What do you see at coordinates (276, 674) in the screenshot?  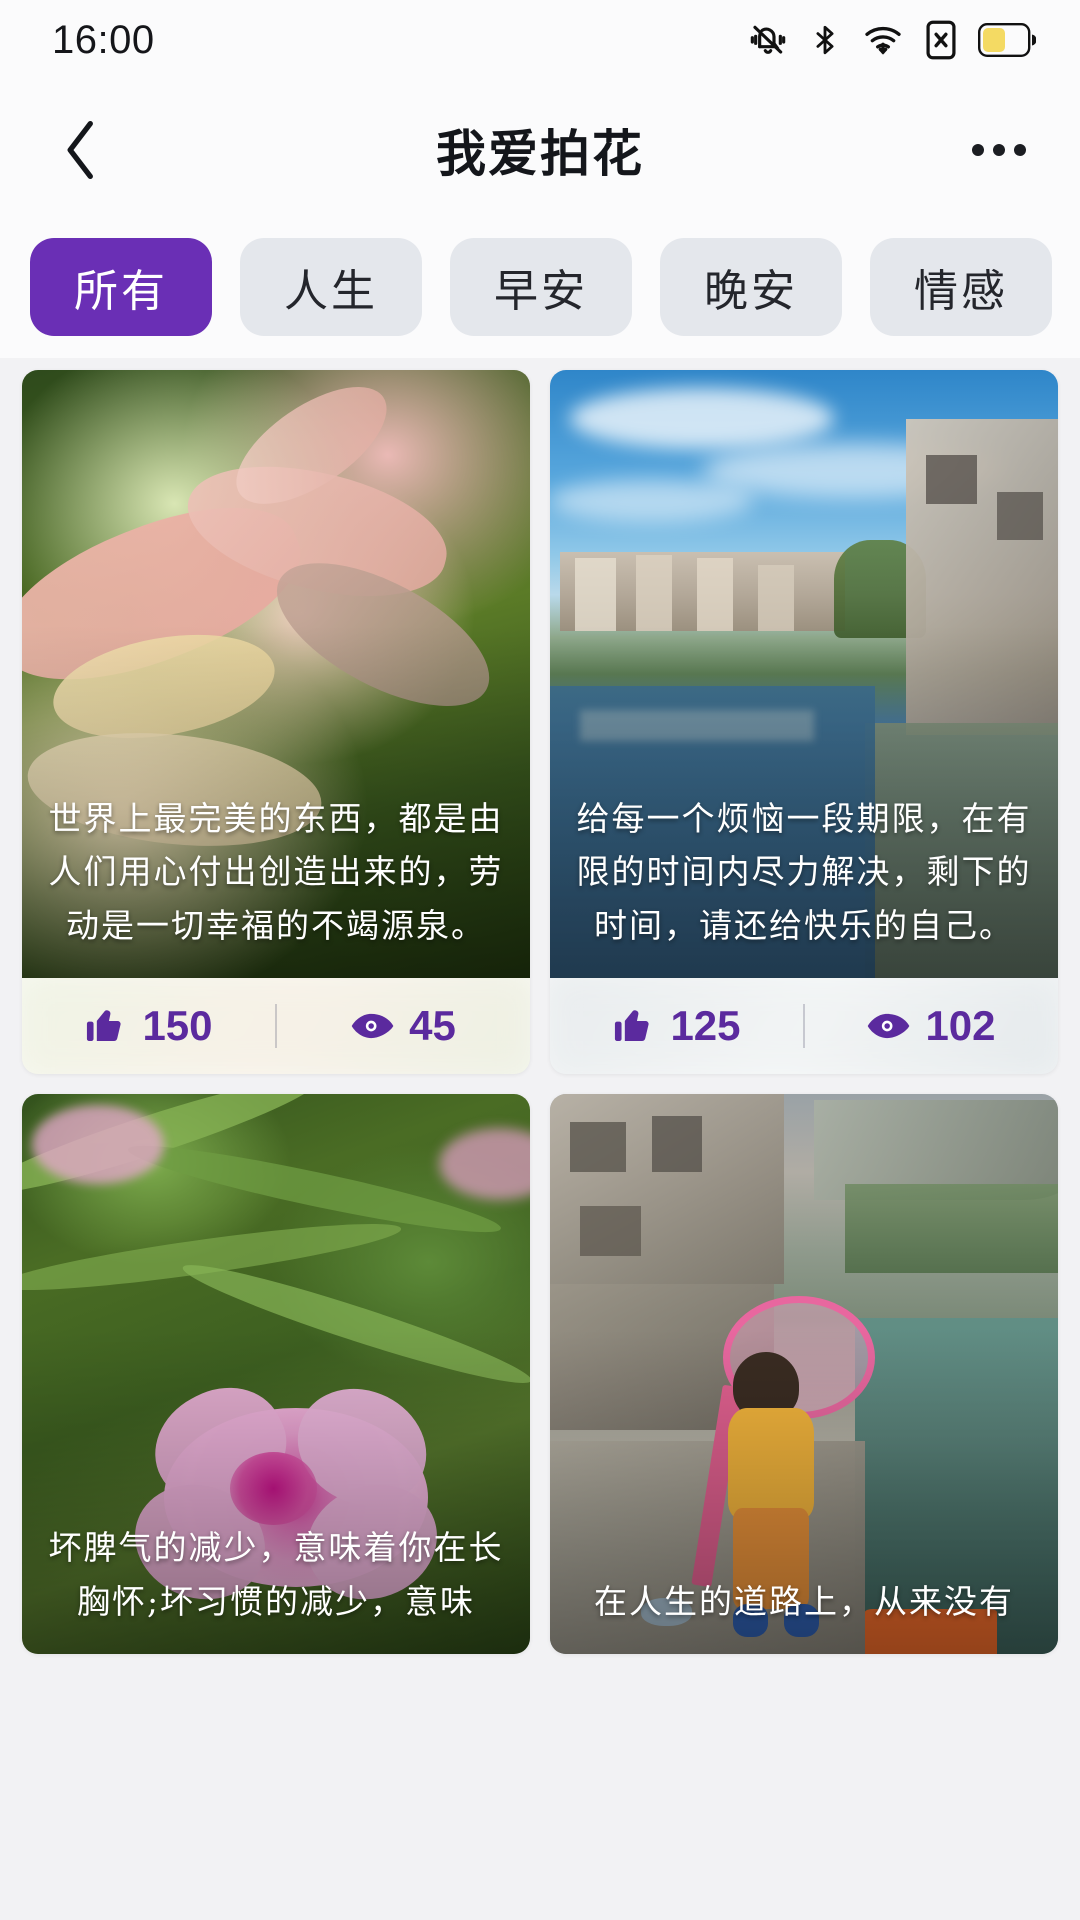 I see `card-photo: 世界上最完美的东西，都是由人们用心付出创造出来的，劳动是一切幸福的不竭源泉。` at bounding box center [276, 674].